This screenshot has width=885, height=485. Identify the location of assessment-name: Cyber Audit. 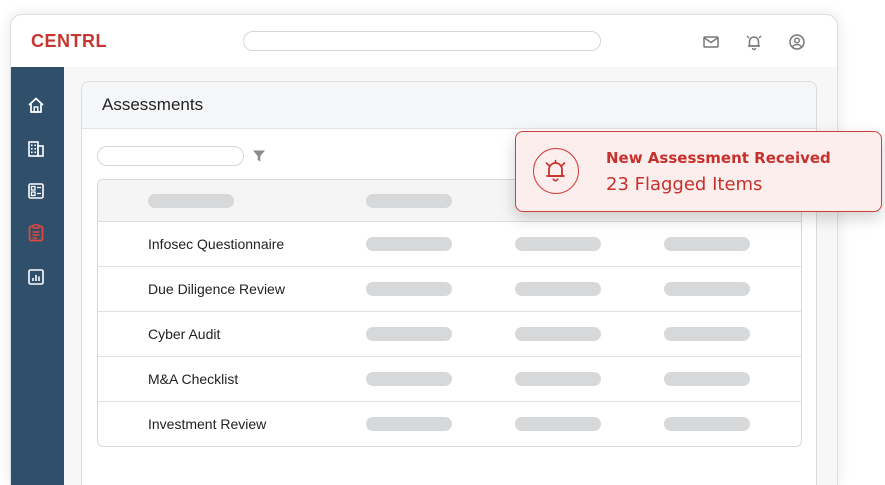
(184, 334).